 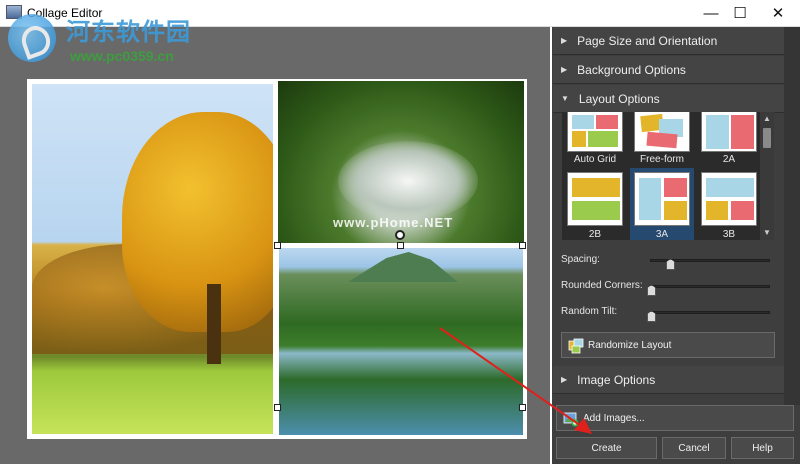 I want to click on layout-thumb-free-form, so click(x=662, y=132).